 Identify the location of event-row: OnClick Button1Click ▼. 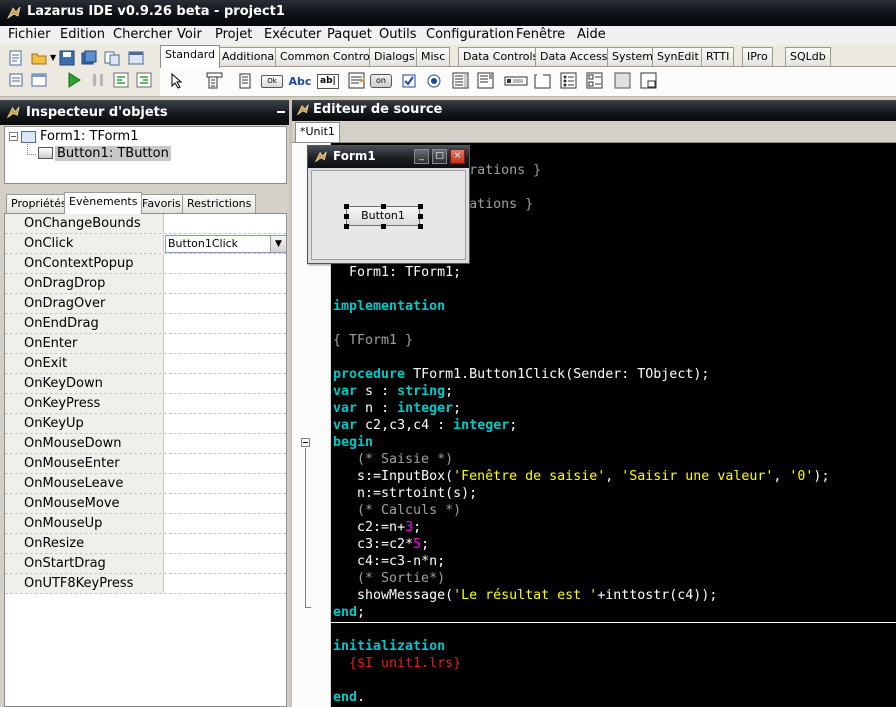
(145, 244).